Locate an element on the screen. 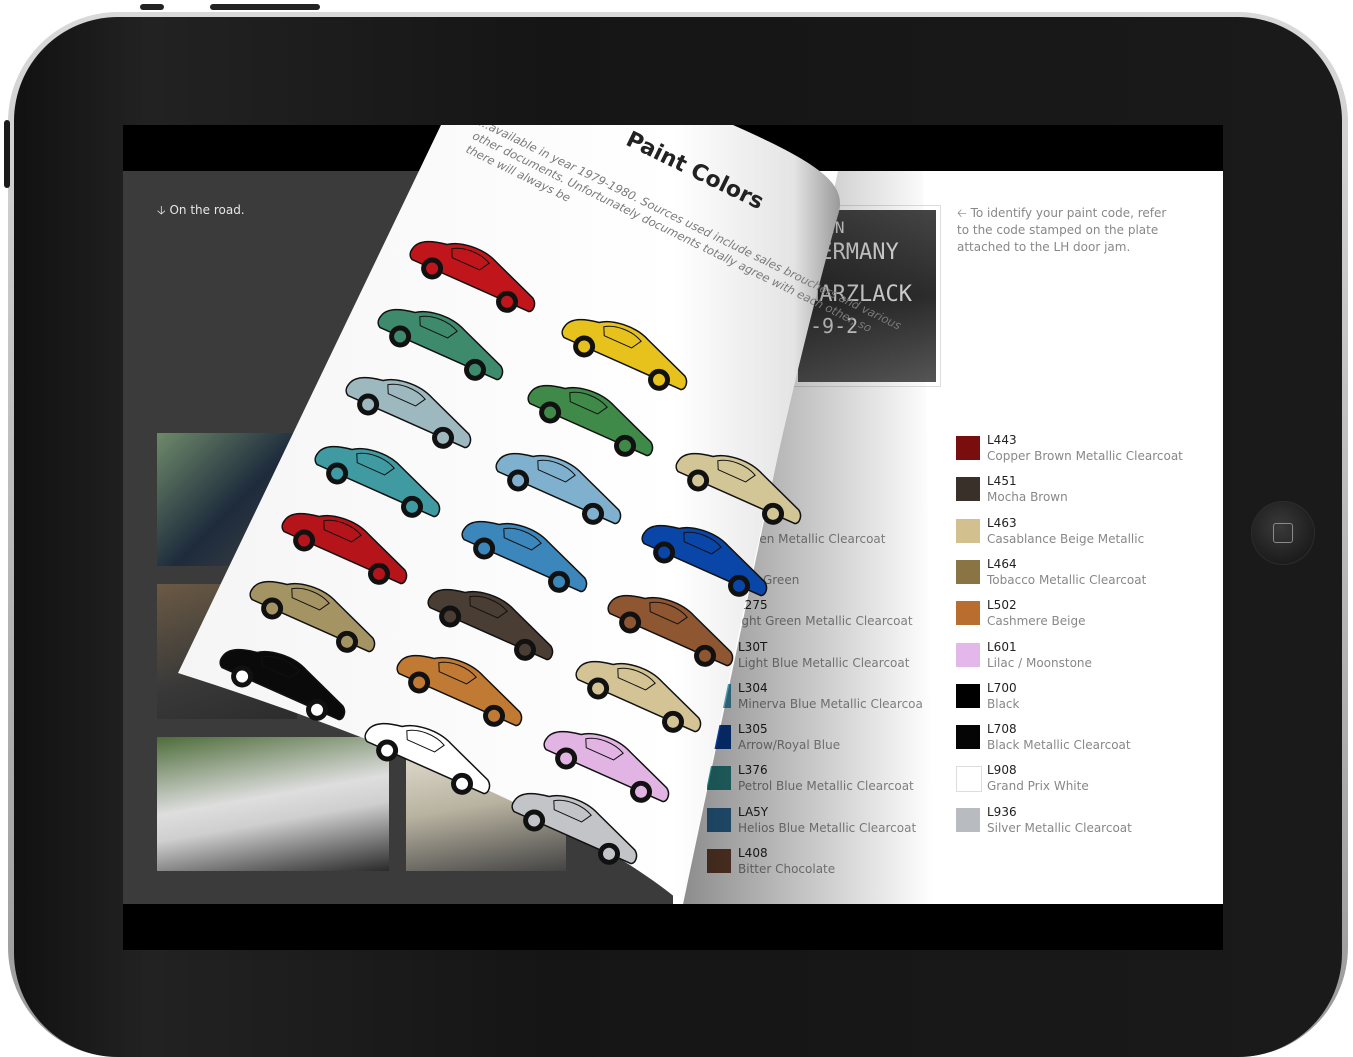 This screenshot has width=1353, height=1057. paint-code: L502 is located at coordinates (1002, 605).